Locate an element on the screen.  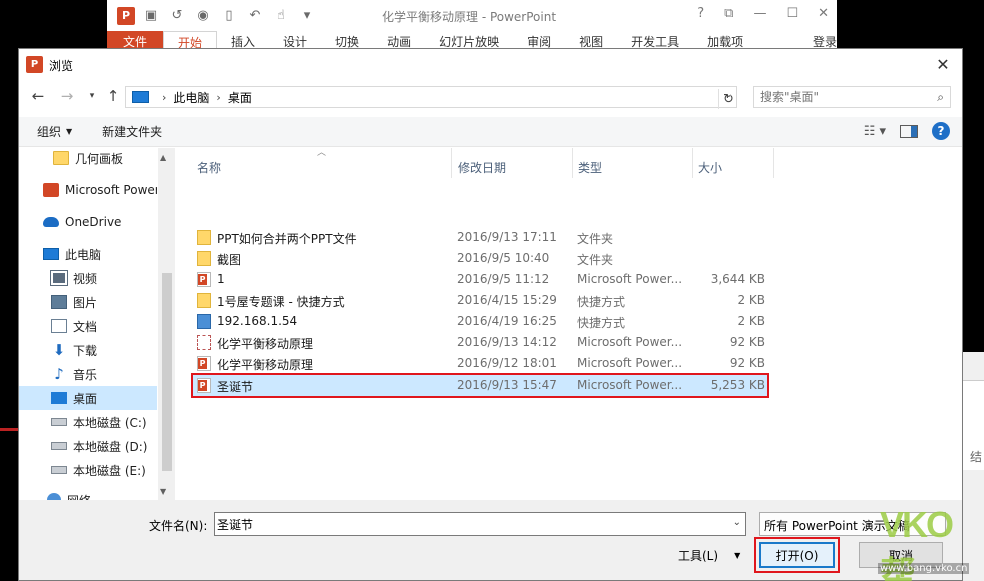
breadcrumb-this-pc: 此电脑 is located at coordinates (191, 97).